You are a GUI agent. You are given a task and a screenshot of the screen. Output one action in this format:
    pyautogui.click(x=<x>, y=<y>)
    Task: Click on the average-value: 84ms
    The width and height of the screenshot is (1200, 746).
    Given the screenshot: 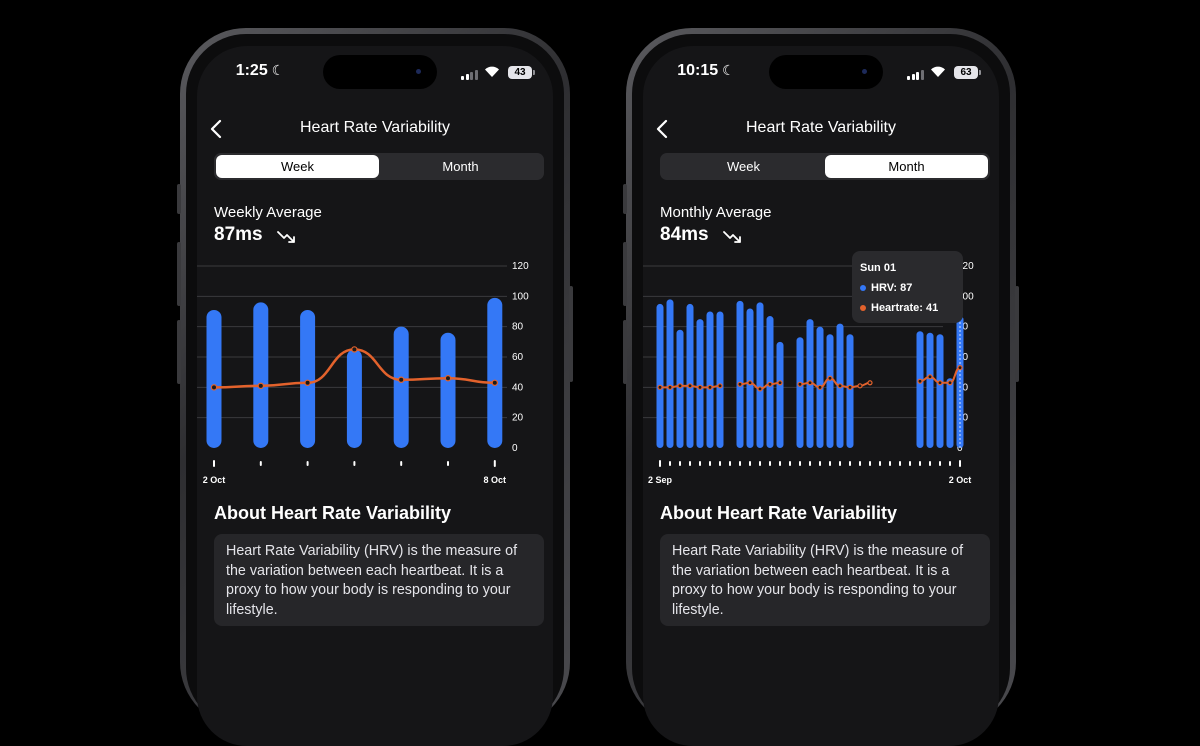 What is the action you would take?
    pyautogui.click(x=684, y=234)
    